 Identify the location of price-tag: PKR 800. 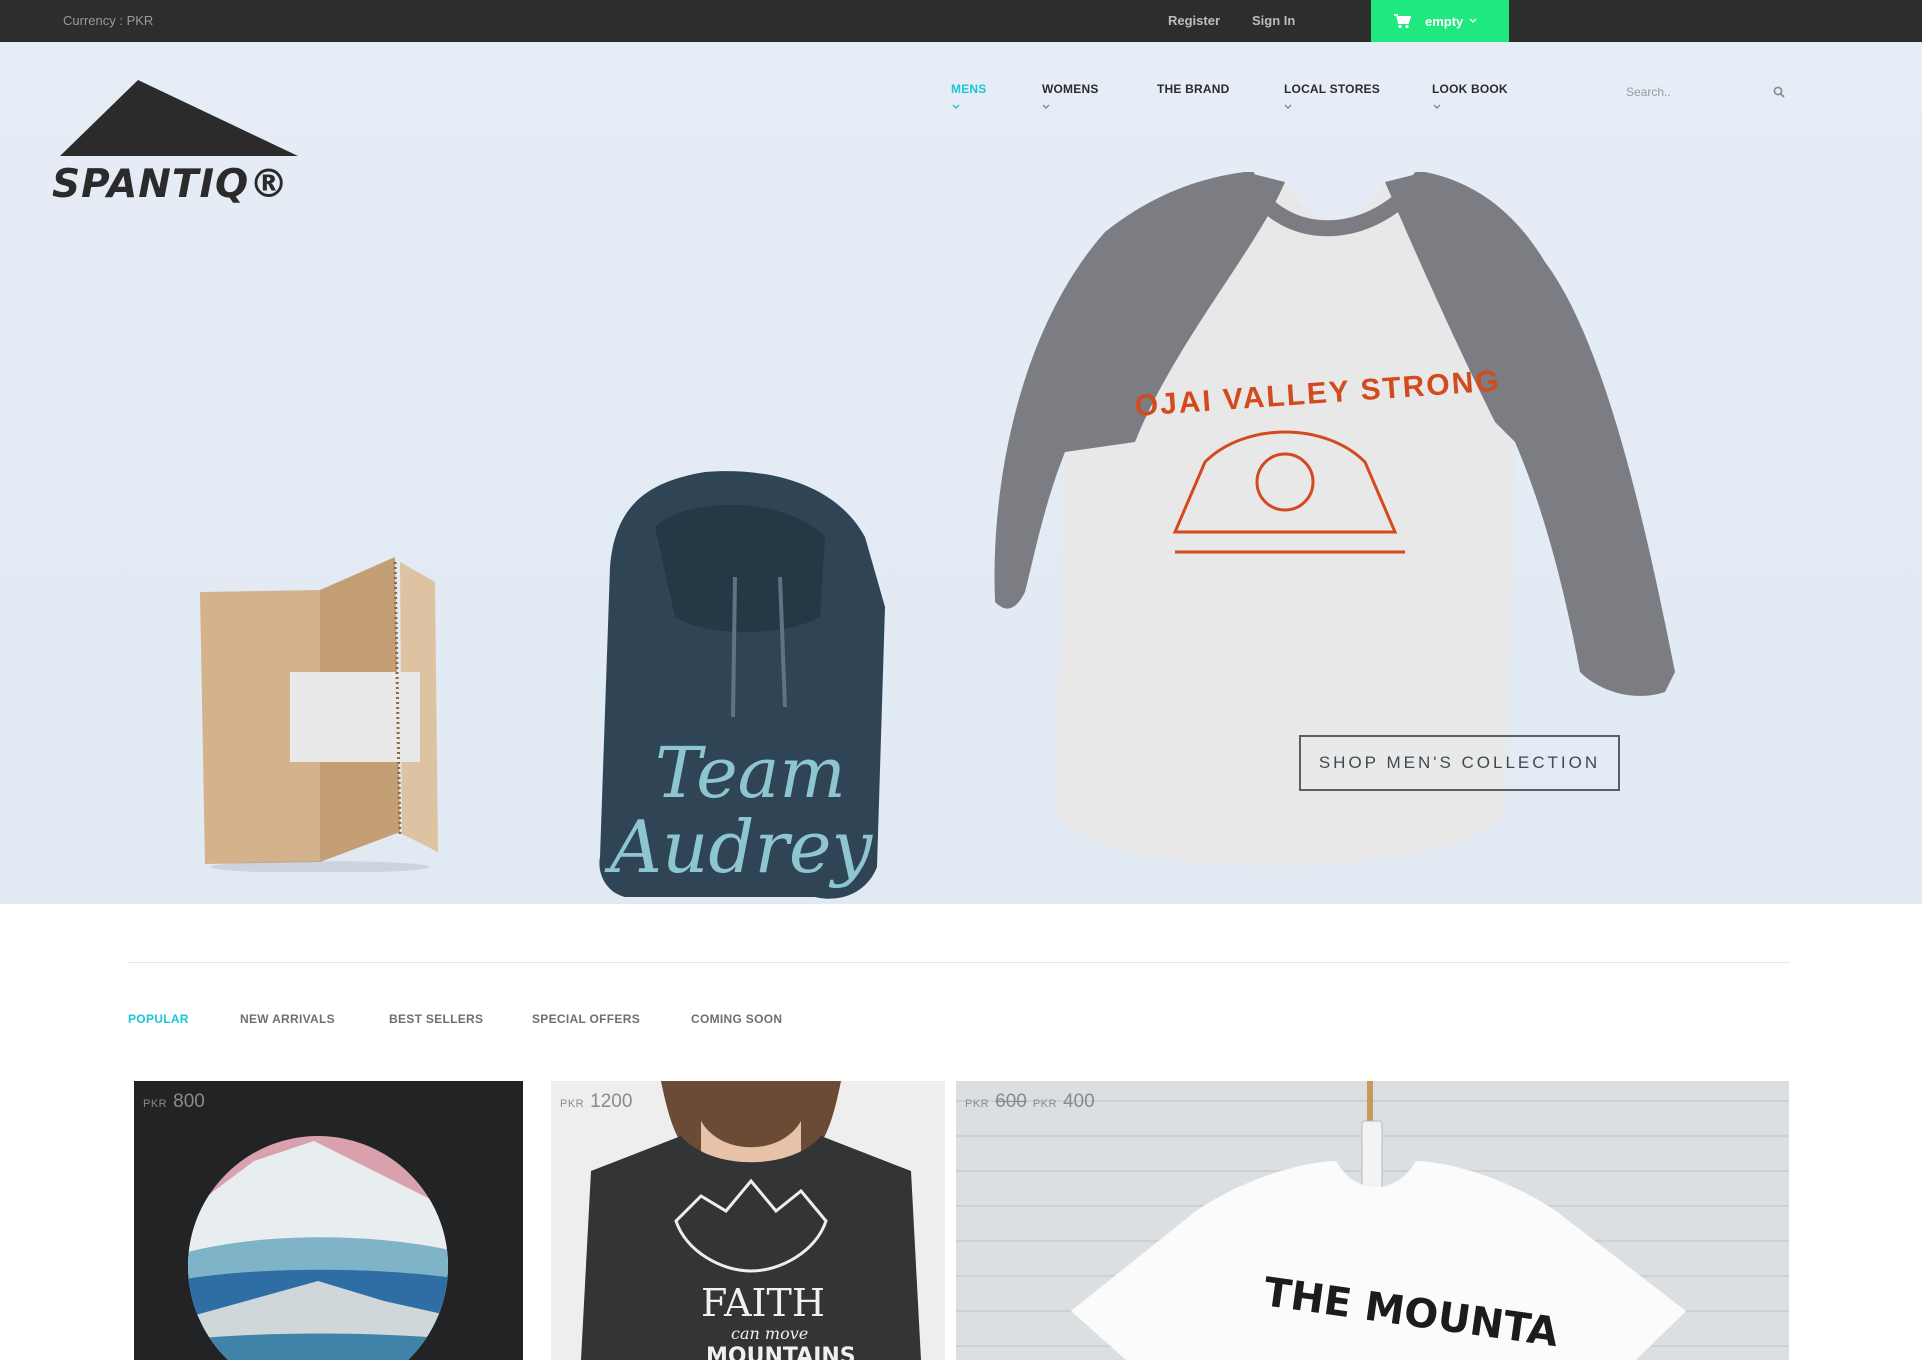
(174, 1102).